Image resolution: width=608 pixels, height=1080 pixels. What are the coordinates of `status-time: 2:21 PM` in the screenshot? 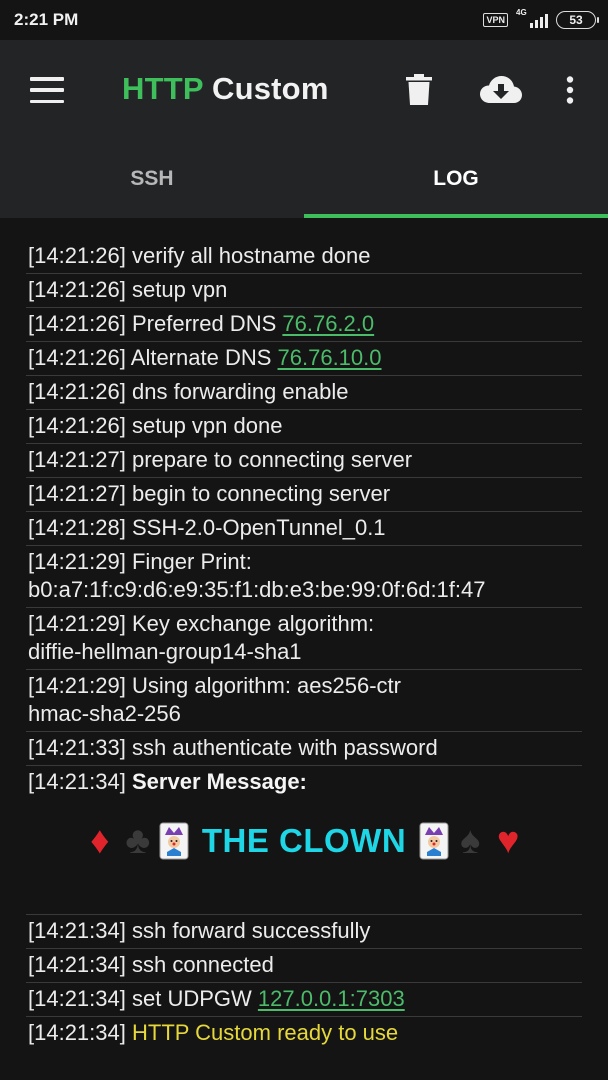 It's located at (46, 19).